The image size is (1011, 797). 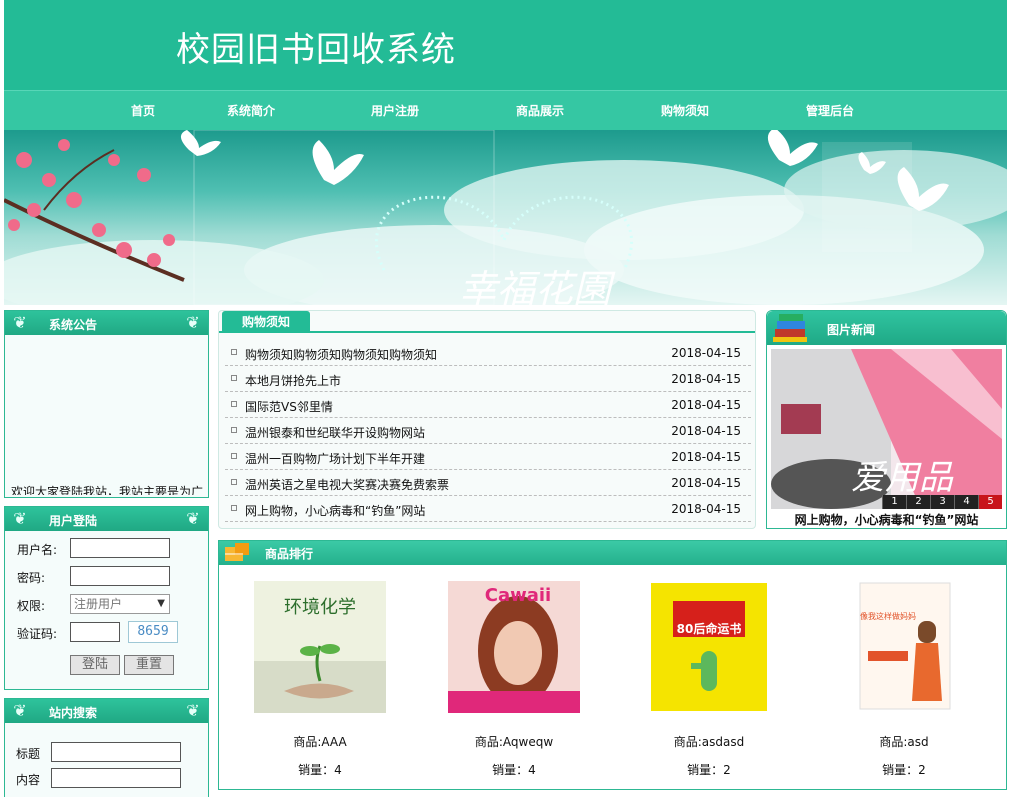 What do you see at coordinates (966, 502) in the screenshot?
I see `pager-item: 4` at bounding box center [966, 502].